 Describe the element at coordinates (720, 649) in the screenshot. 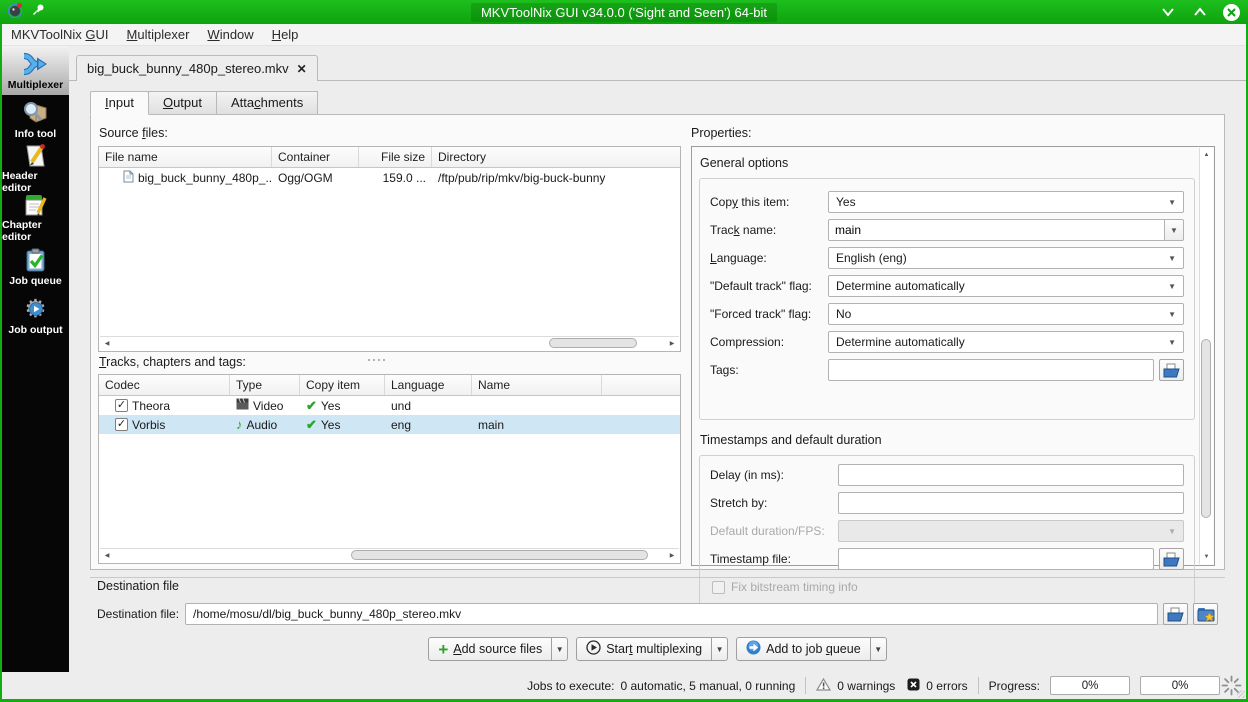

I see `start-multiplexing-menu-icon: ▼` at that location.